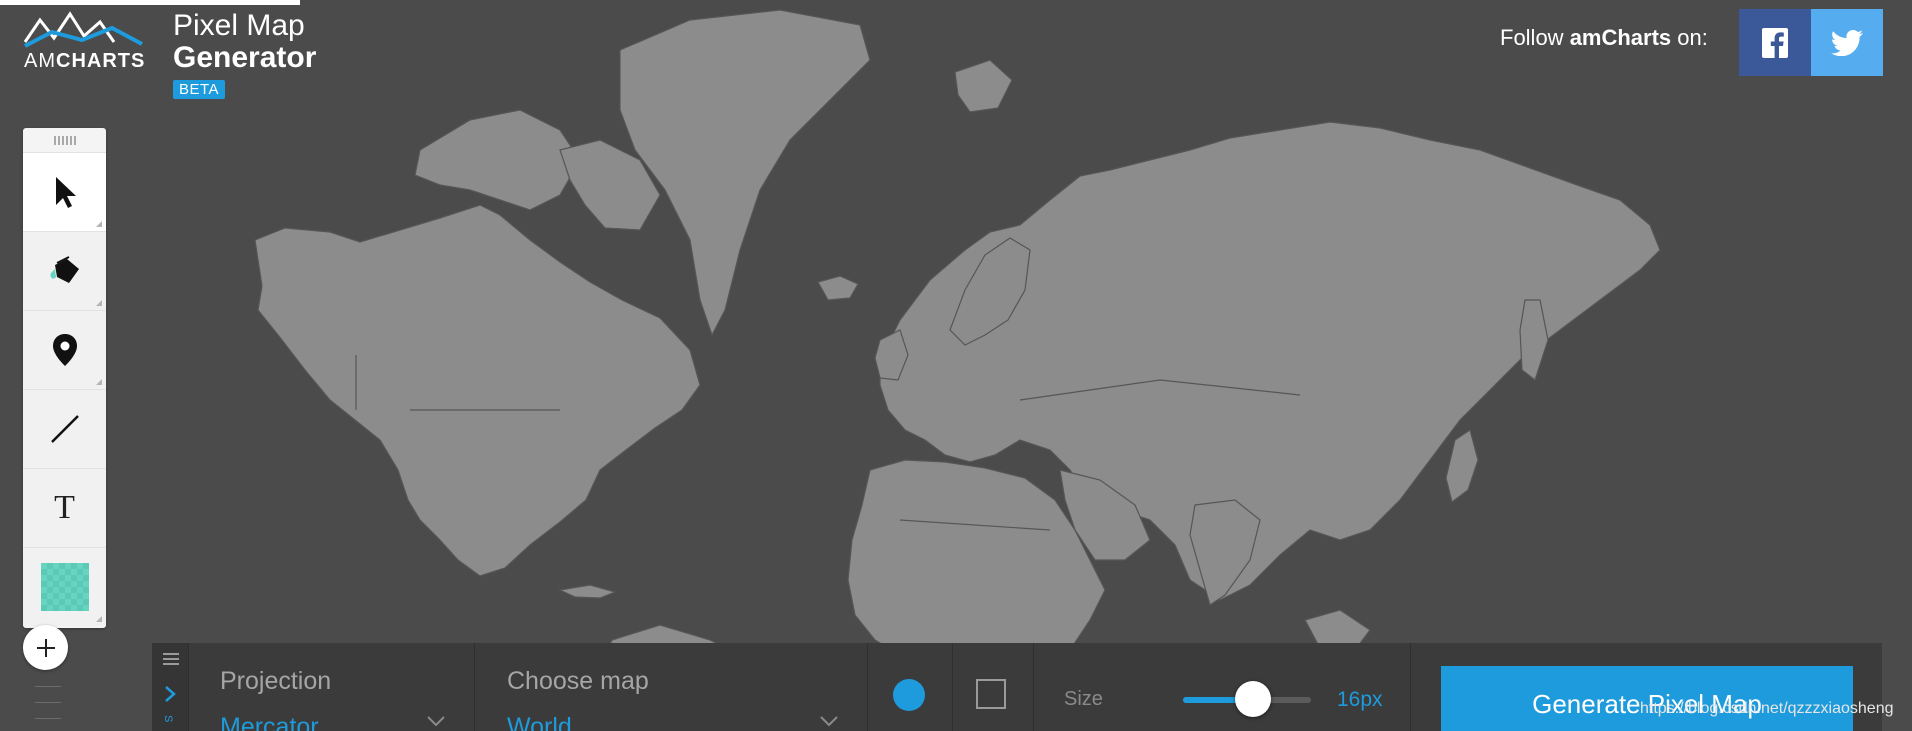 This screenshot has width=1912, height=731. I want to click on twitter-icon, so click(1847, 42).